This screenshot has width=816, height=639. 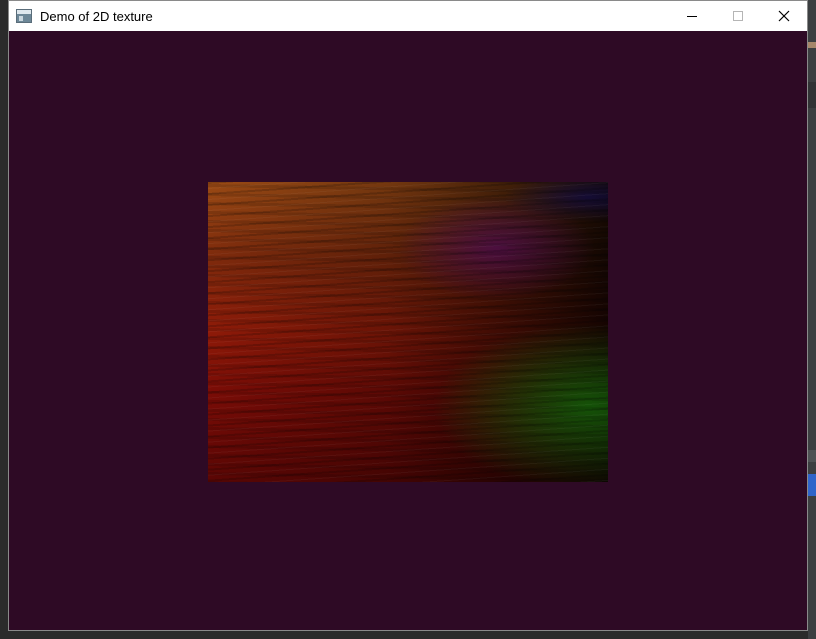 I want to click on minimize-button, so click(x=692, y=16).